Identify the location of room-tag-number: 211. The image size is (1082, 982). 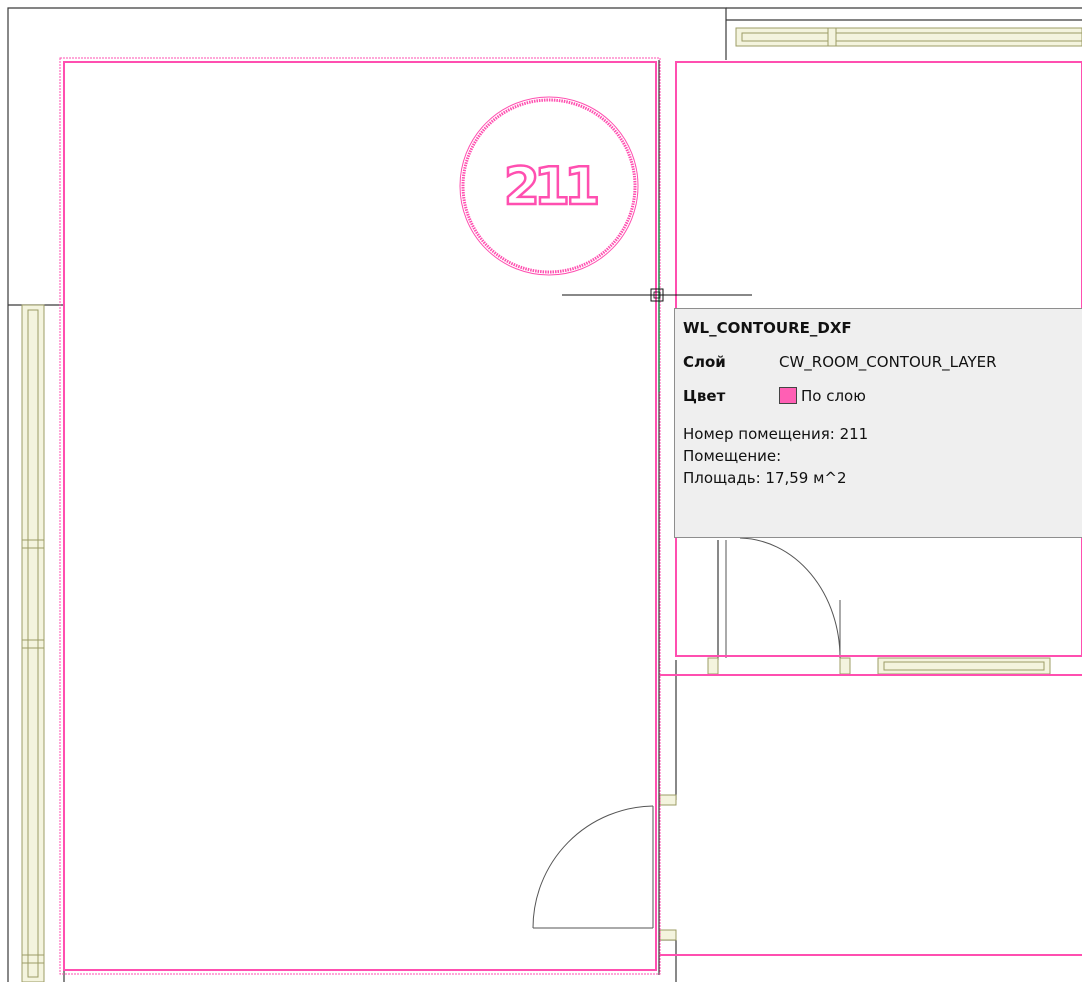
(550, 187).